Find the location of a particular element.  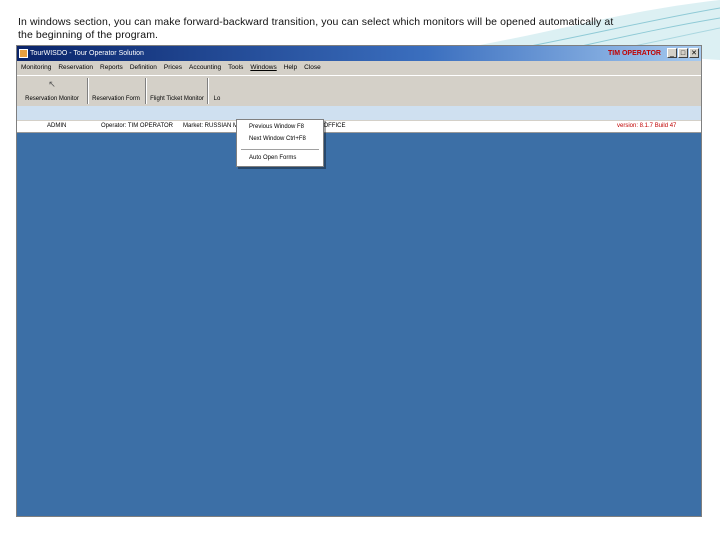

menu-prices: Prices is located at coordinates (173, 67).